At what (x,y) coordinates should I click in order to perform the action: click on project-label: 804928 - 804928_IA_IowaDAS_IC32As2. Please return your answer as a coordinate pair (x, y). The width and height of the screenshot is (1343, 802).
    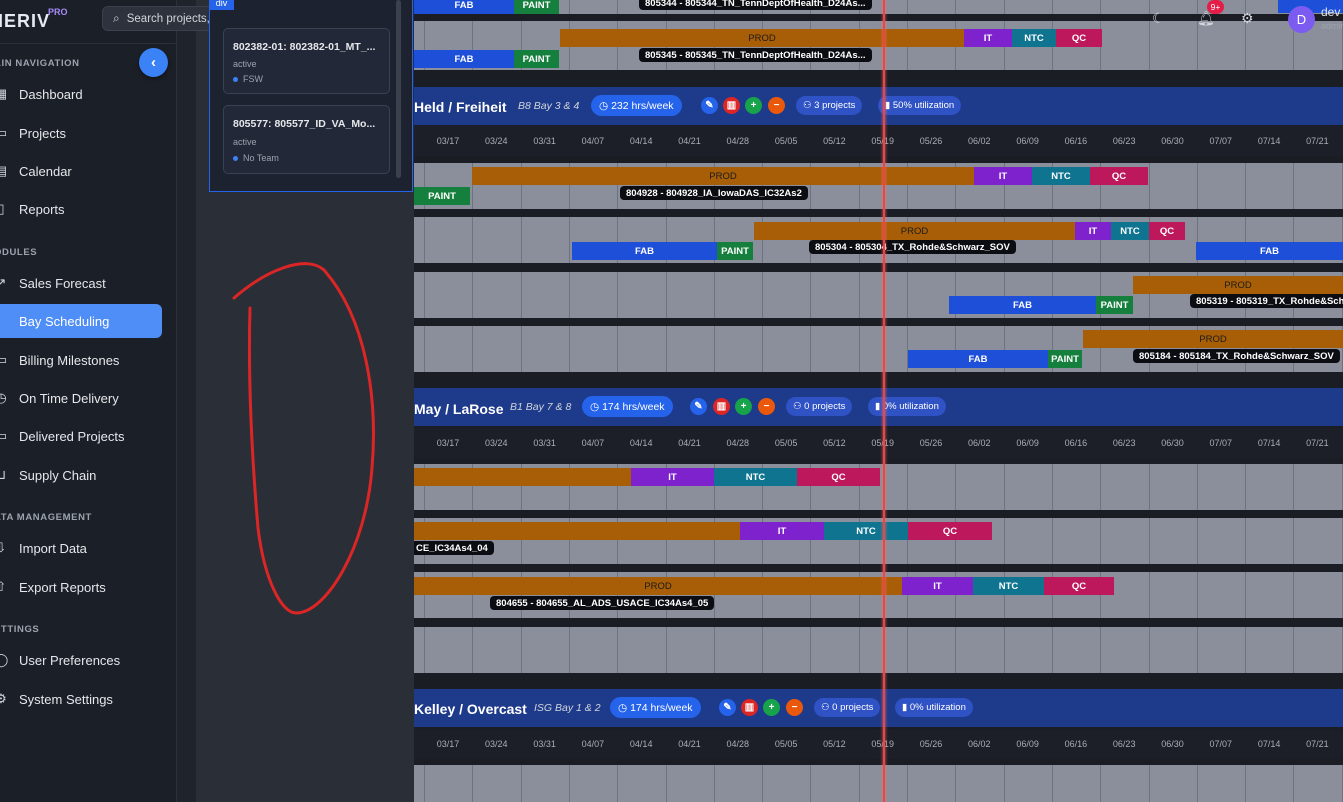
    Looking at the image, I should click on (714, 193).